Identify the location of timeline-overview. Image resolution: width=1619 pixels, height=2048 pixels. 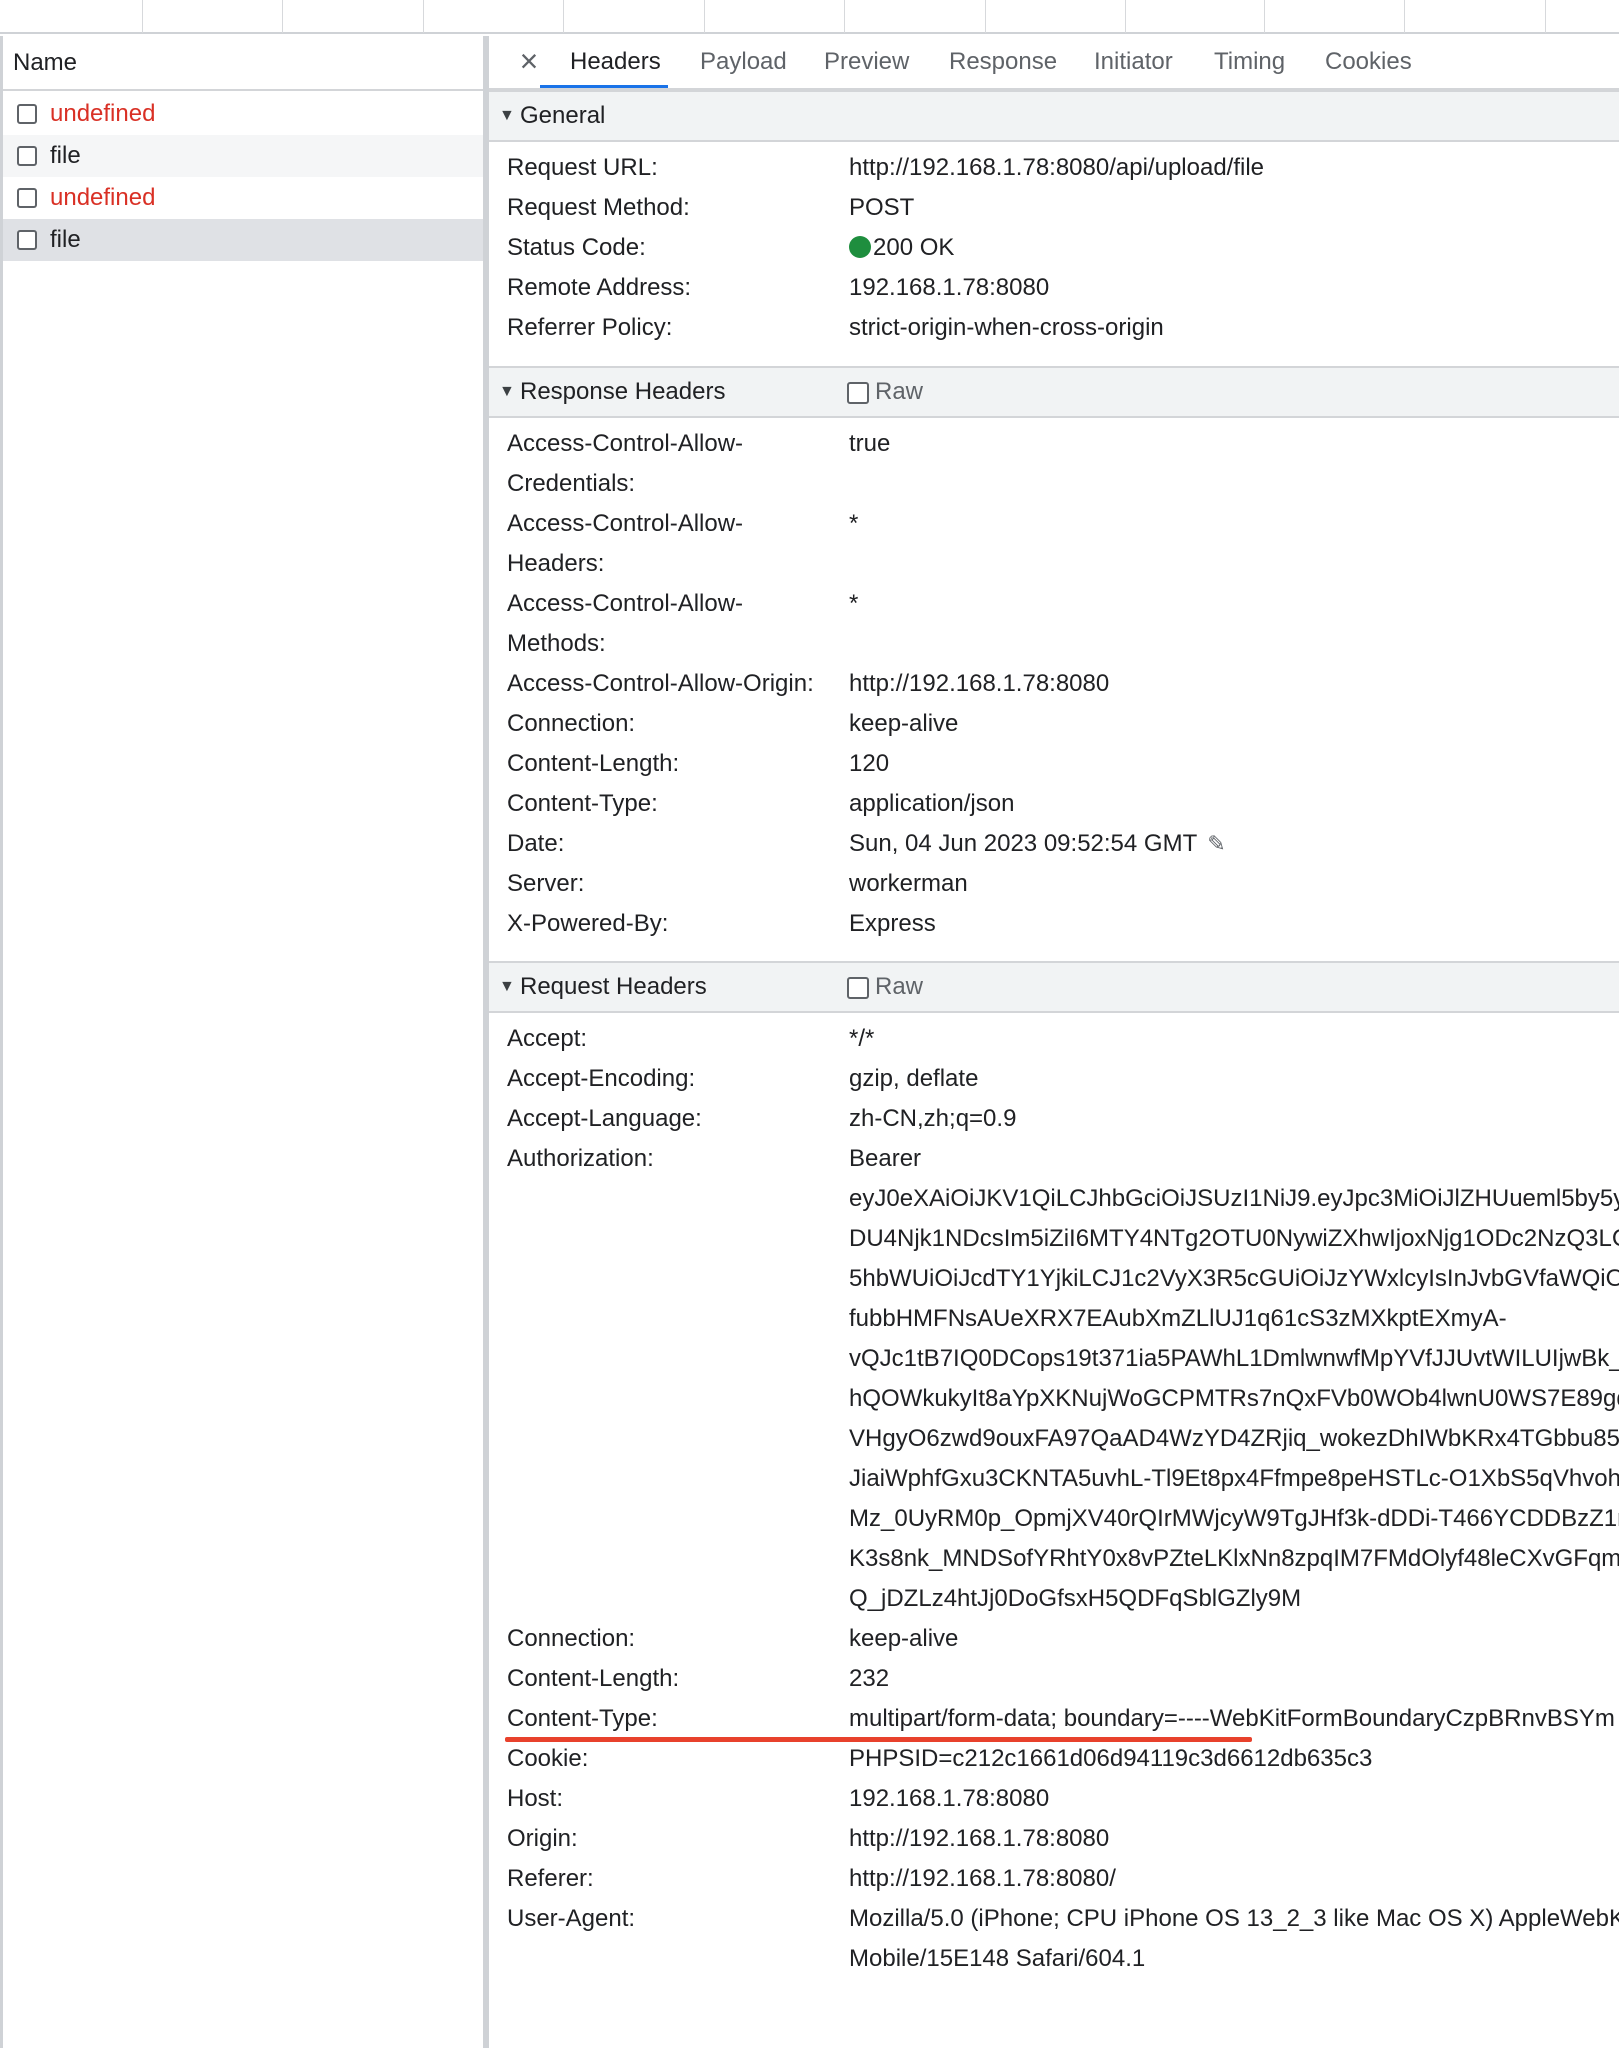
(809, 17).